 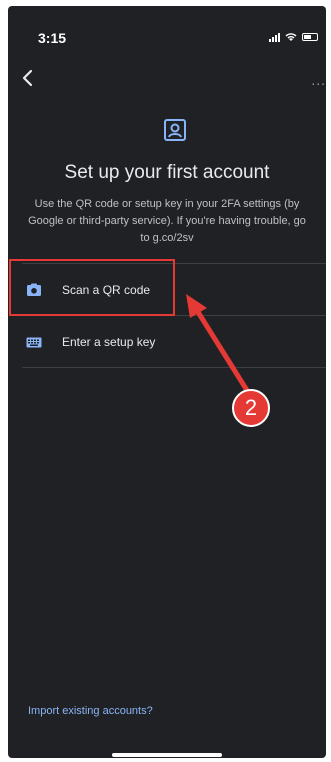 I want to click on status-time: 3:15, so click(x=52, y=38).